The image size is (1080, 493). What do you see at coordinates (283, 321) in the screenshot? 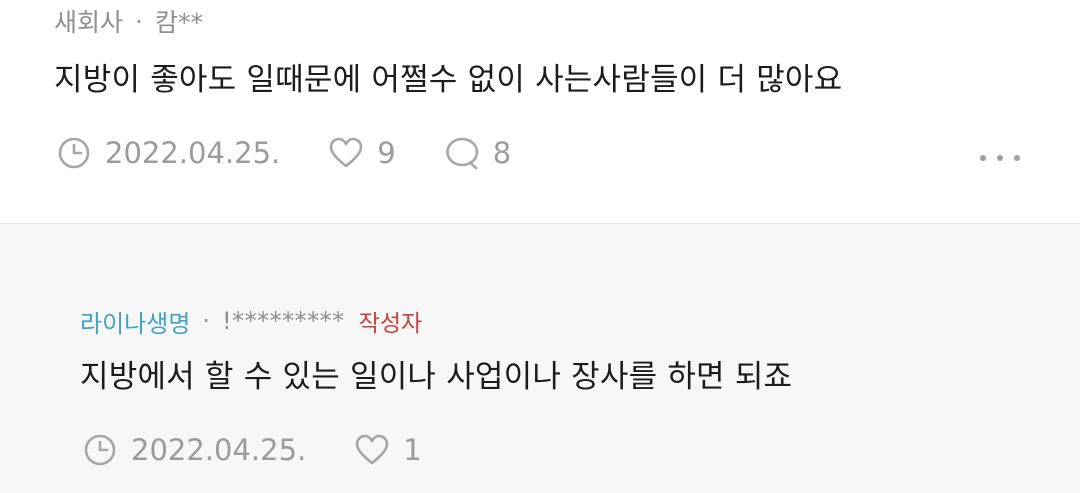
I see `reply-masked-name: !*********` at bounding box center [283, 321].